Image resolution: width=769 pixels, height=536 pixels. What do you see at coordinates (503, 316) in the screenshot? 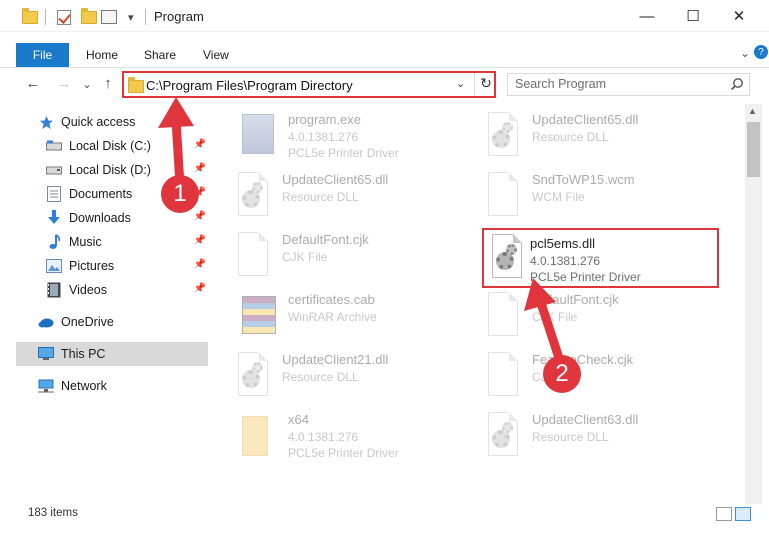
I see `file-icon` at bounding box center [503, 316].